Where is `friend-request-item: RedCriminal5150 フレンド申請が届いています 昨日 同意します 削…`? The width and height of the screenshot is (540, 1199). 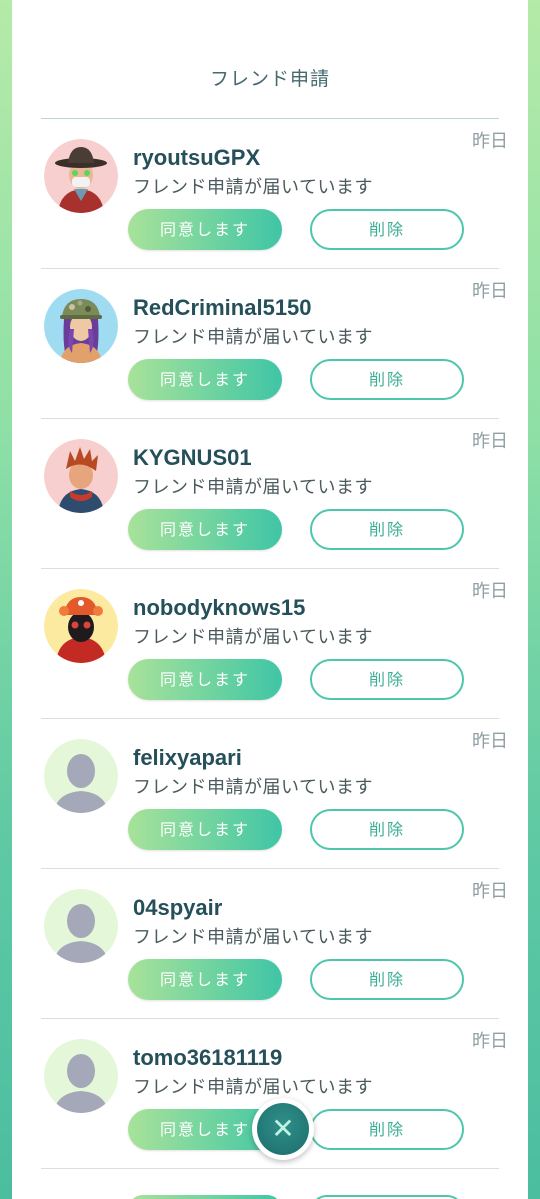
friend-request-item: RedCriminal5150 フレンド申請が届いています 昨日 同意します 削… is located at coordinates (270, 344).